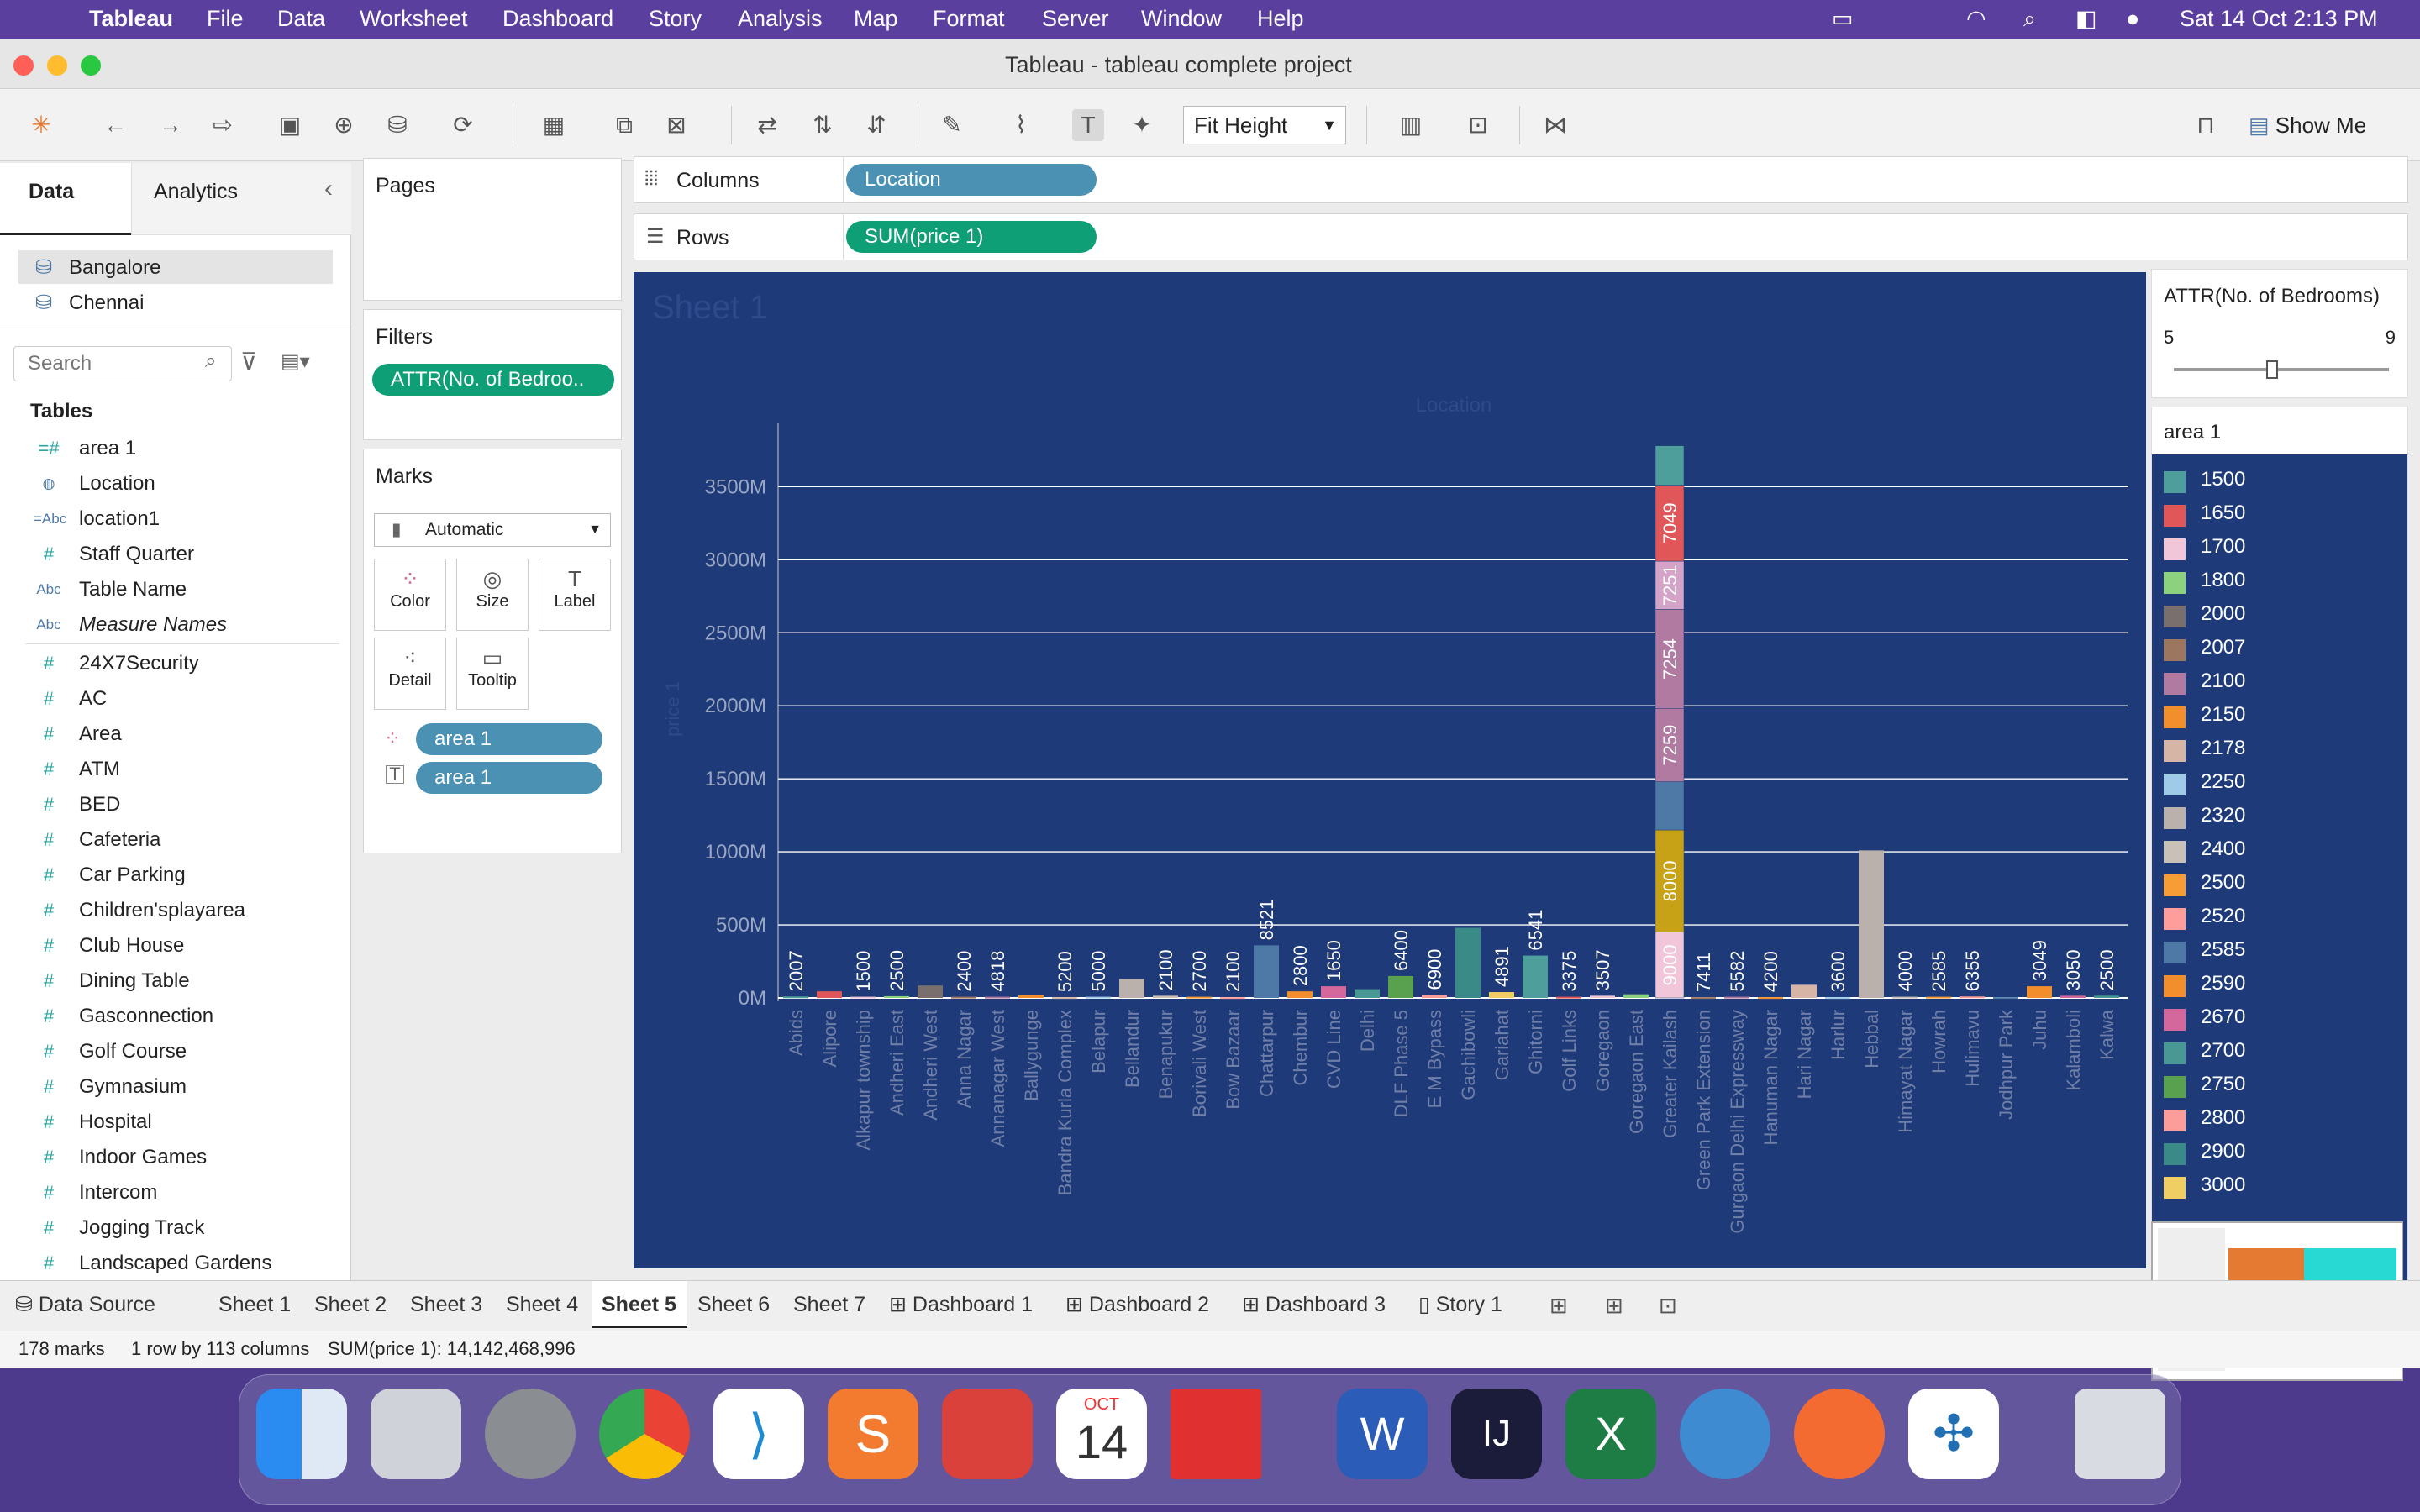  I want to click on field-item: # Indoor Games, so click(175, 1157).